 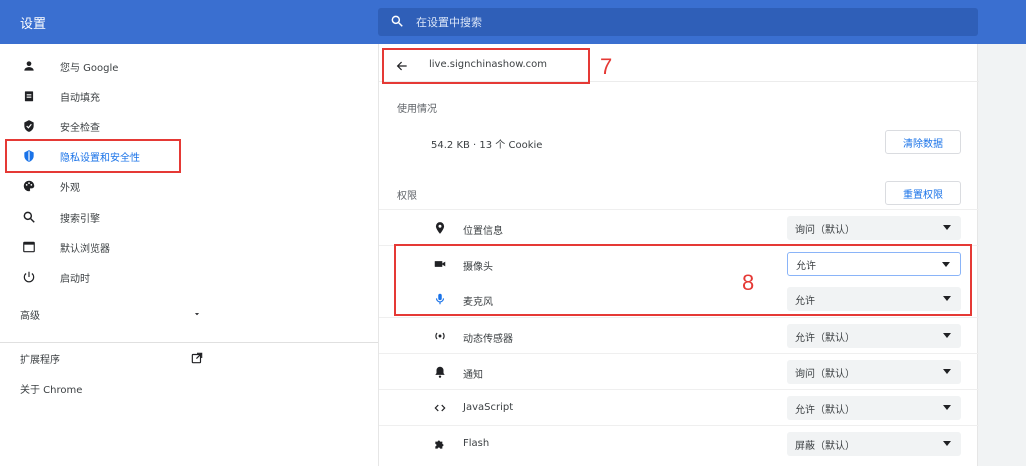 What do you see at coordinates (51, 390) in the screenshot?
I see `sidebar-item-label: 关于 Chrome` at bounding box center [51, 390].